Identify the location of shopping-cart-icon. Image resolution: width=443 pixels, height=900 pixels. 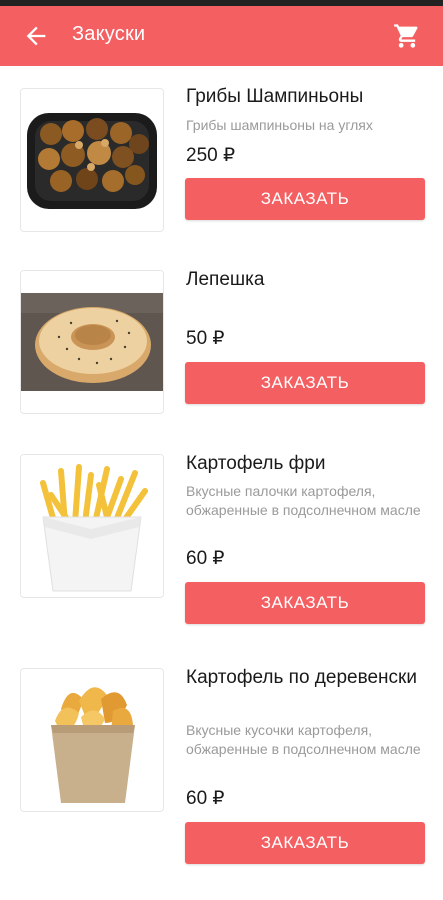
(406, 36).